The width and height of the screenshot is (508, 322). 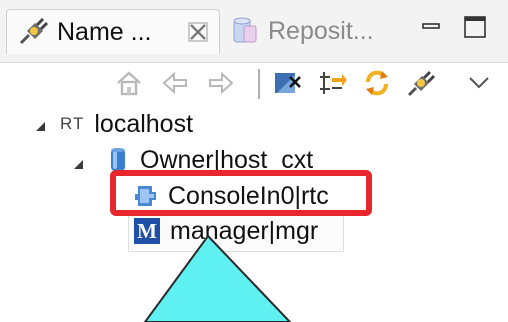 I want to click on home-icon, so click(x=129, y=83).